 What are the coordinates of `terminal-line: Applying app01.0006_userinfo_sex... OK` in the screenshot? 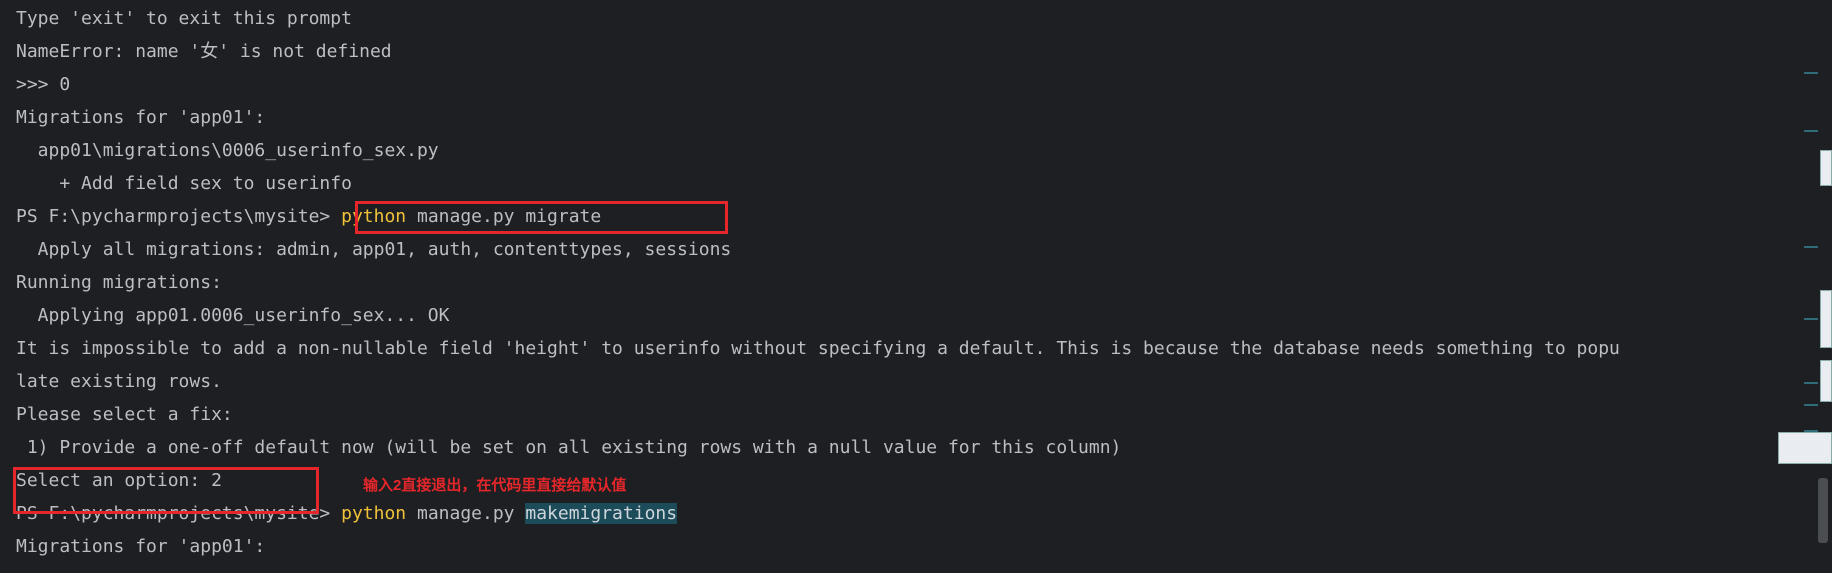 It's located at (233, 315).